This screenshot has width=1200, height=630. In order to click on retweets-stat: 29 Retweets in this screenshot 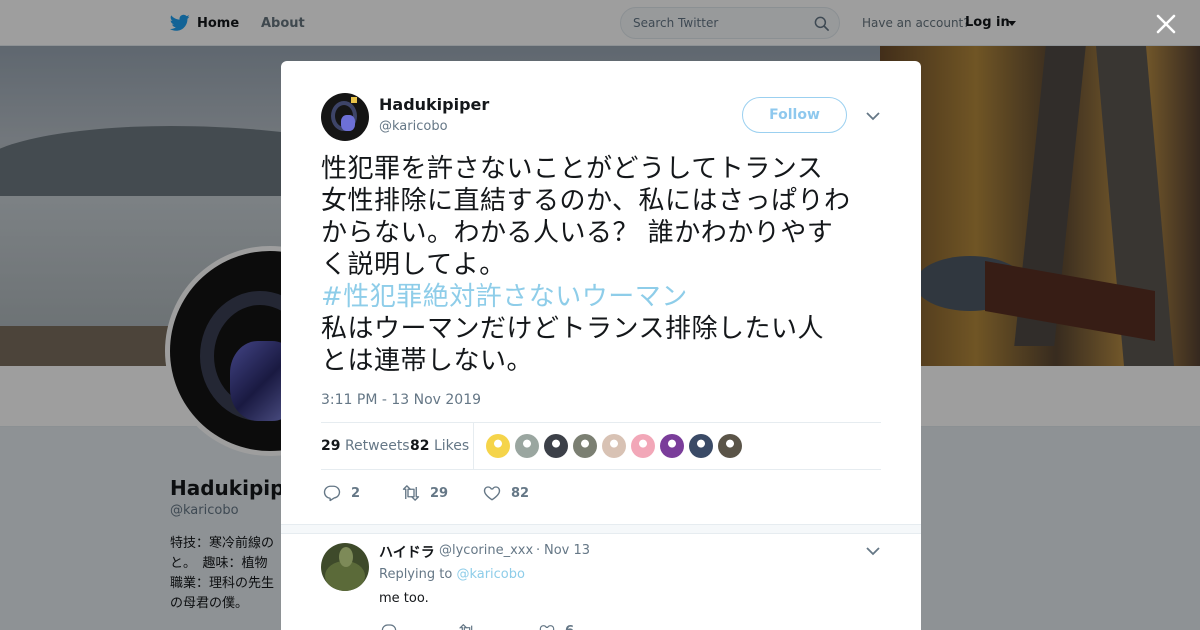, I will do `click(365, 446)`.